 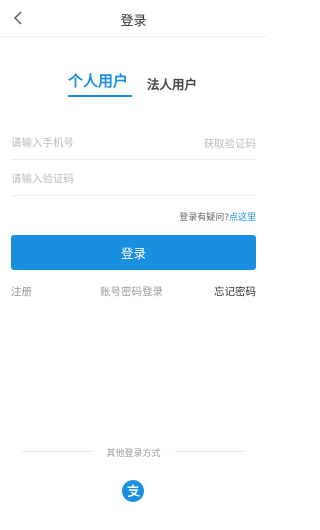 I want to click on phone-field: 获取验证码, so click(x=133, y=143).